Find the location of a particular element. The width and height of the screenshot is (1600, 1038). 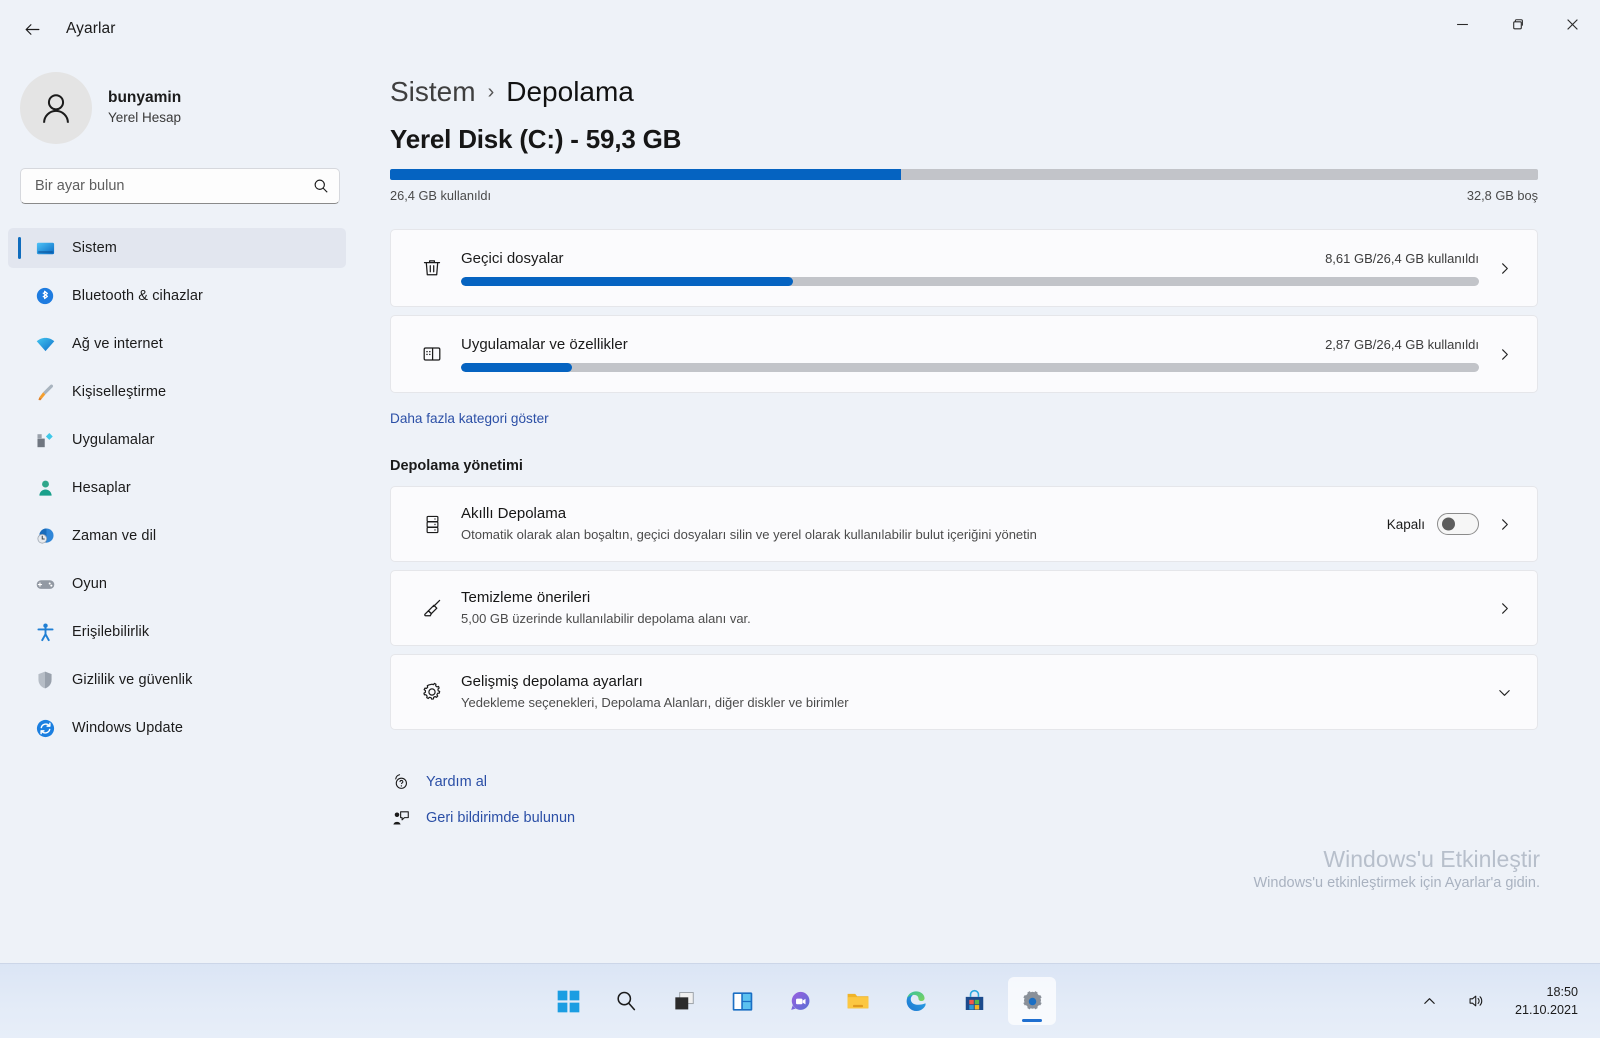

search-input is located at coordinates (174, 186).